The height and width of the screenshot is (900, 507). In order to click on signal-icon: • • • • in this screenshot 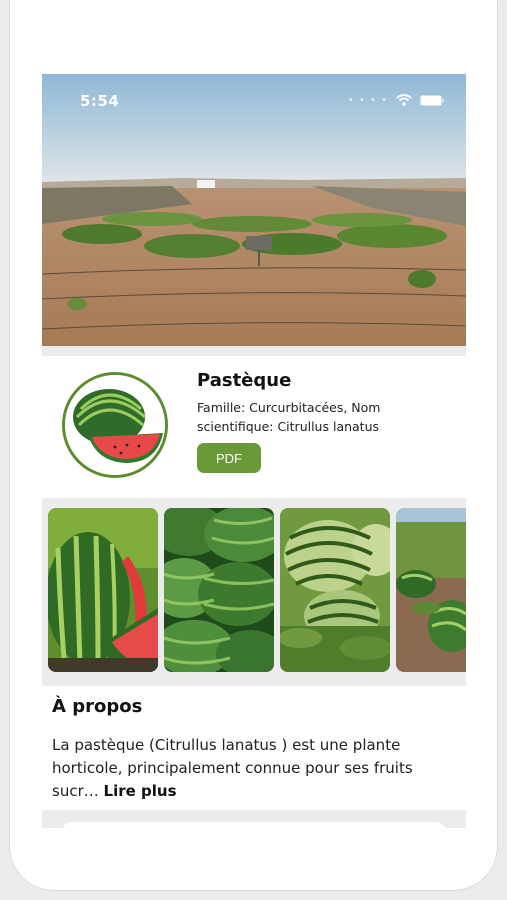, I will do `click(367, 100)`.